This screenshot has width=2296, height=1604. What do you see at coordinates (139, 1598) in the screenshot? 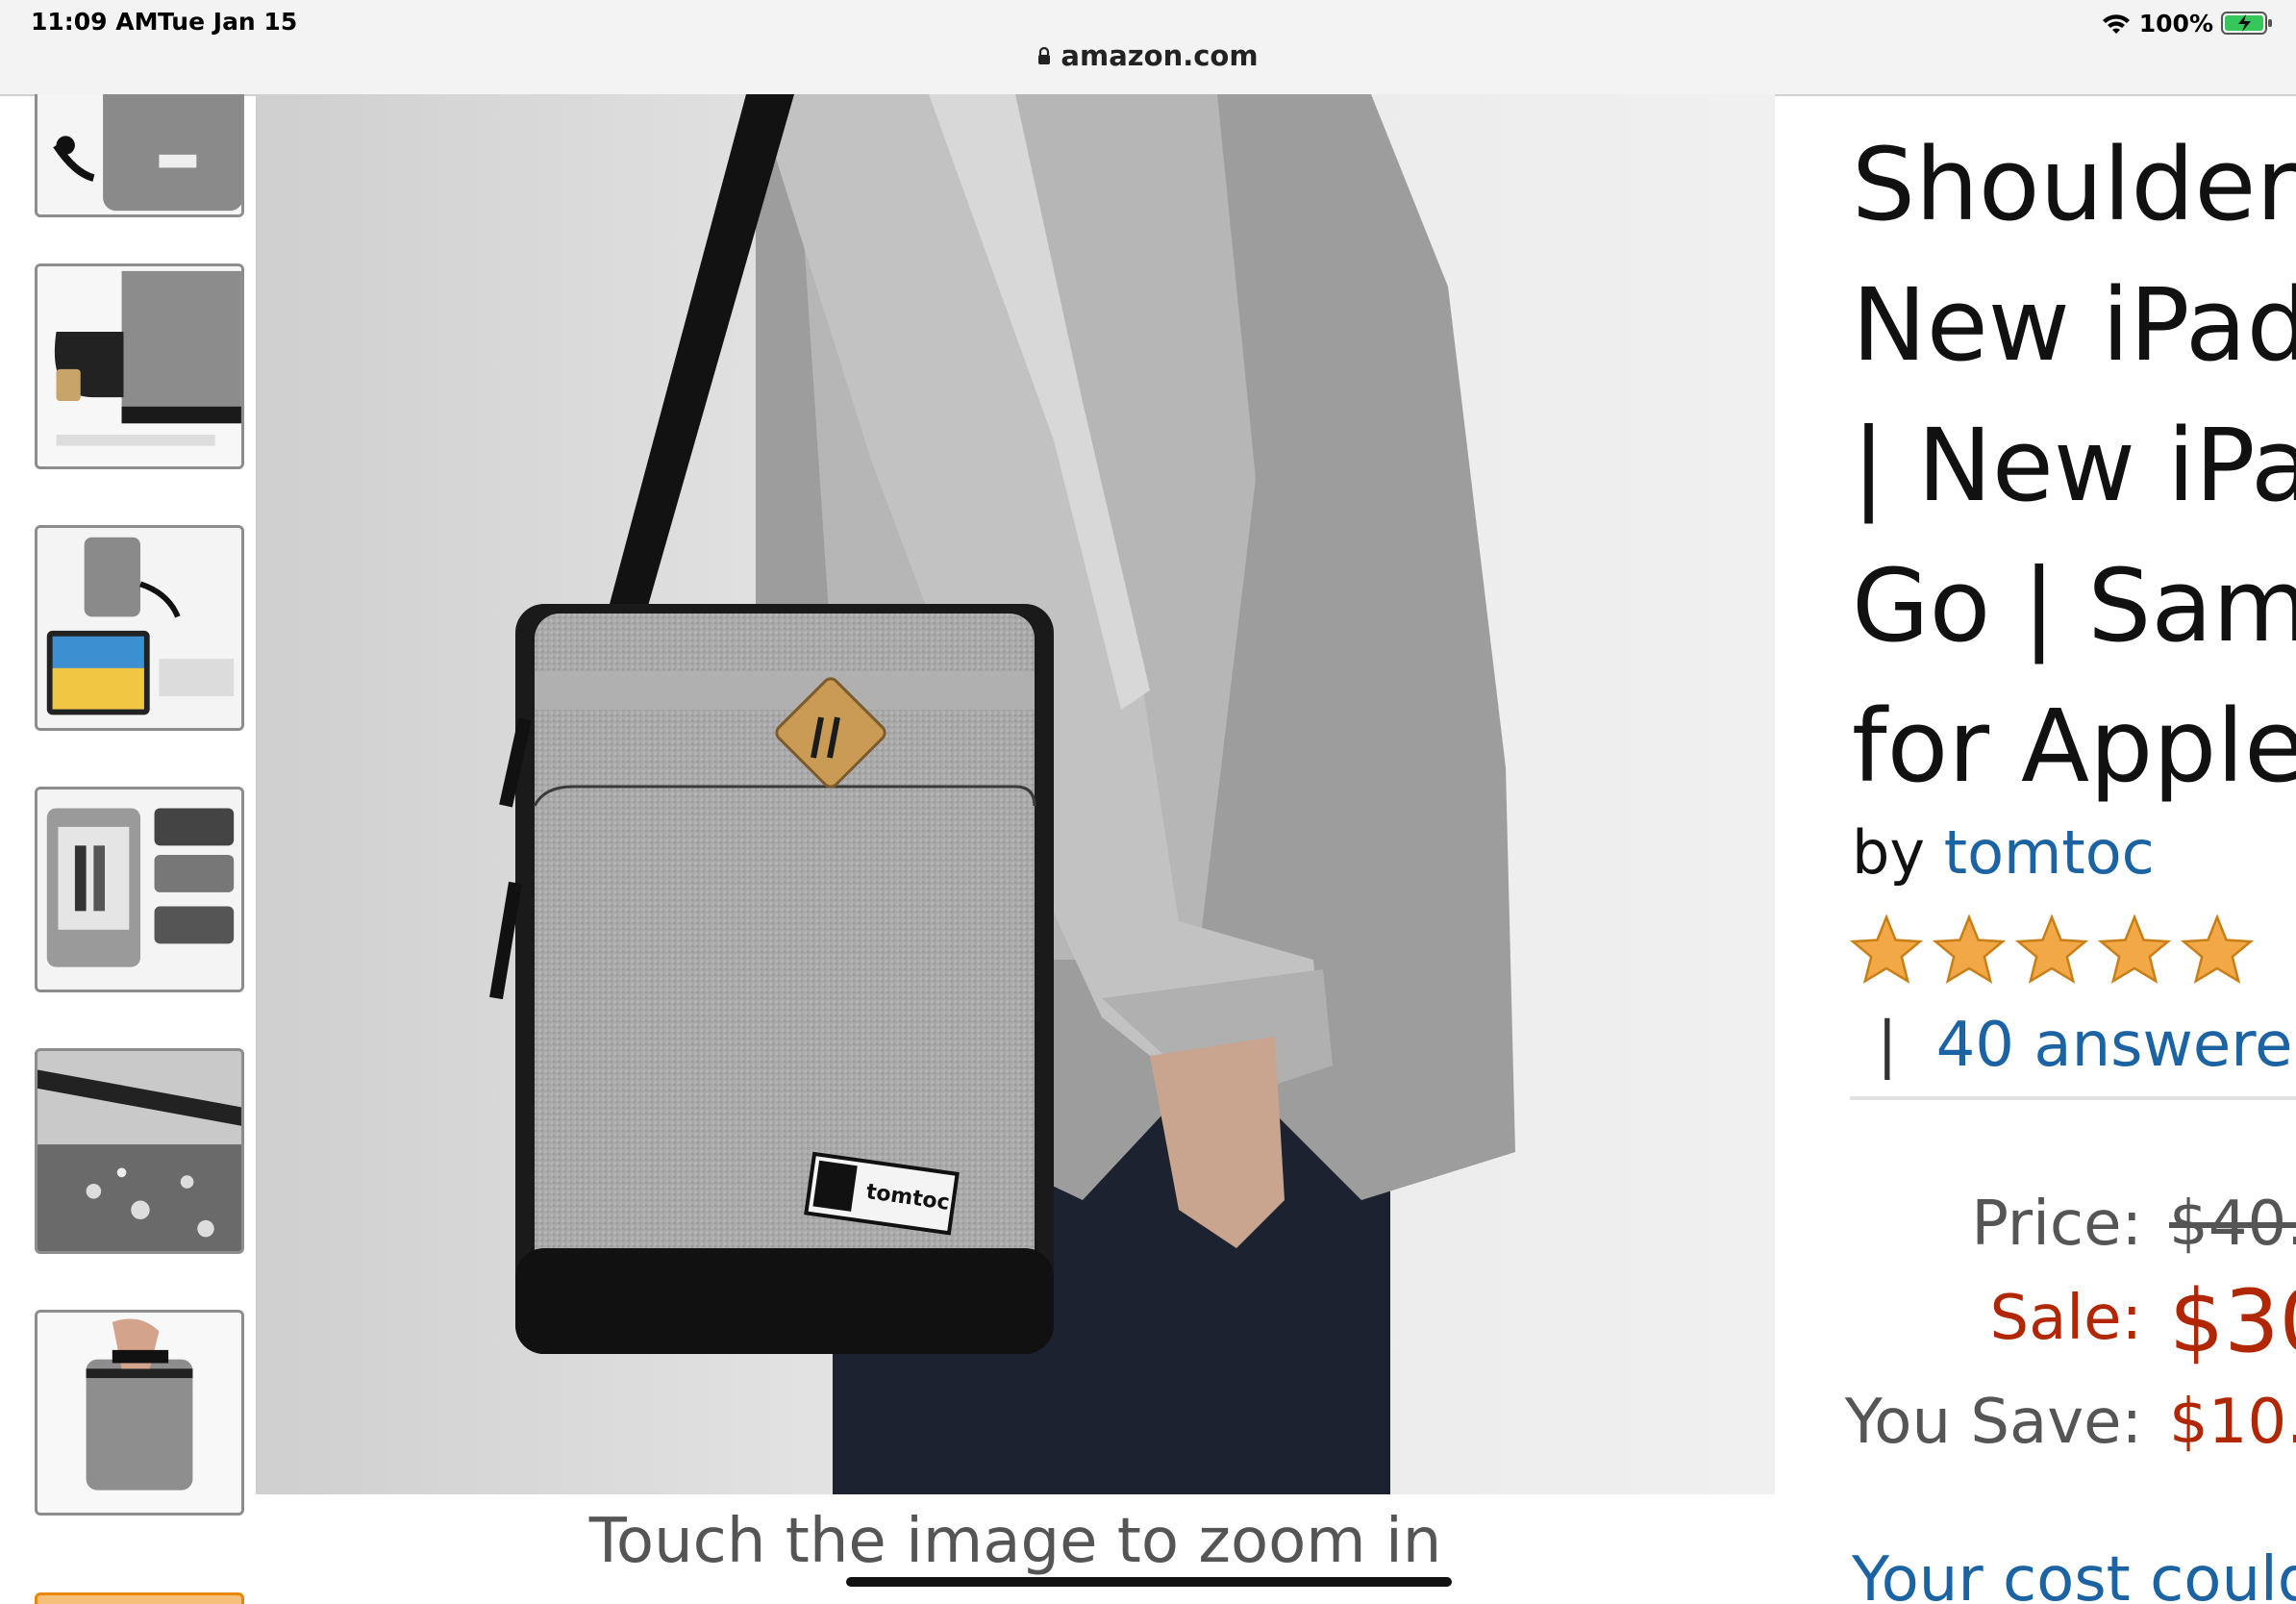
I see `thumbnail-7-selected` at bounding box center [139, 1598].